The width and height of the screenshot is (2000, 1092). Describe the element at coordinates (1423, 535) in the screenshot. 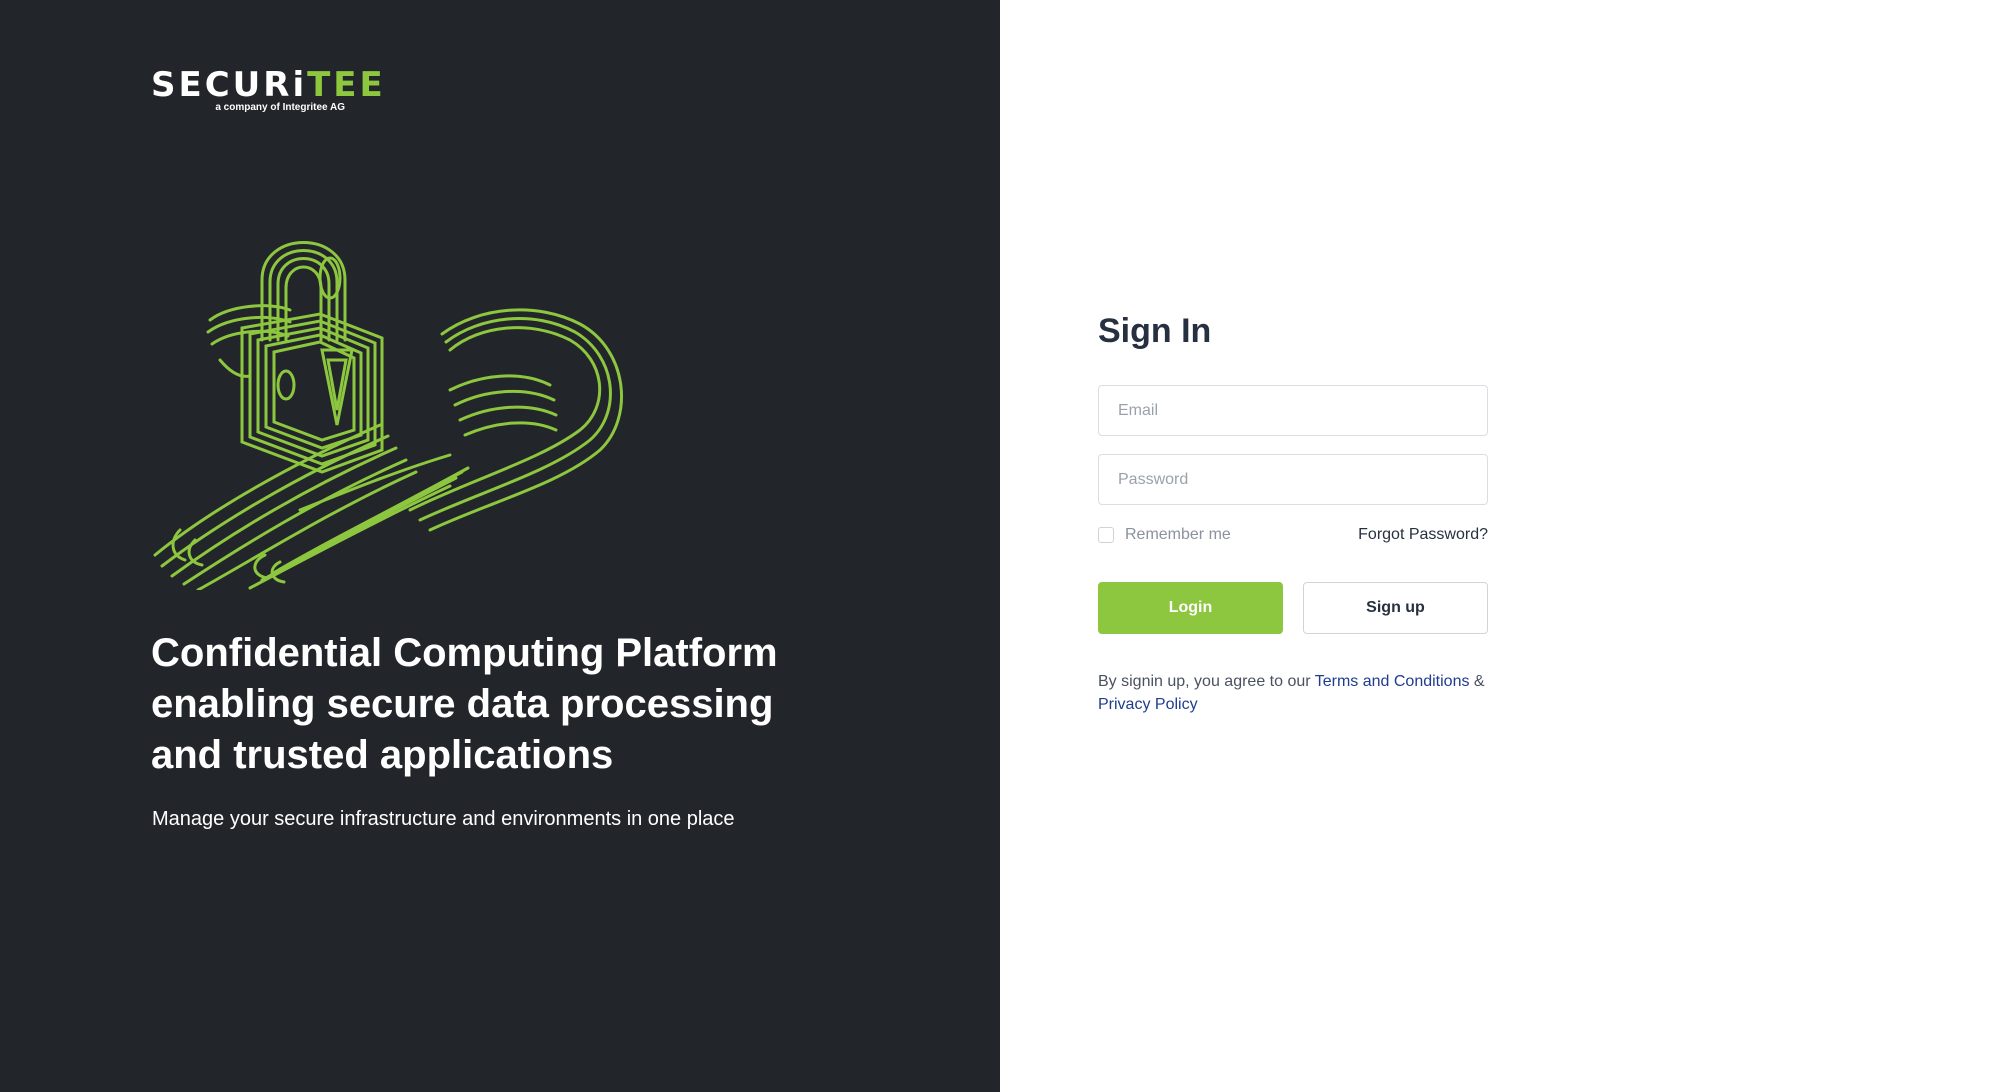

I see `forgot-password-link: Forgot Password?` at that location.